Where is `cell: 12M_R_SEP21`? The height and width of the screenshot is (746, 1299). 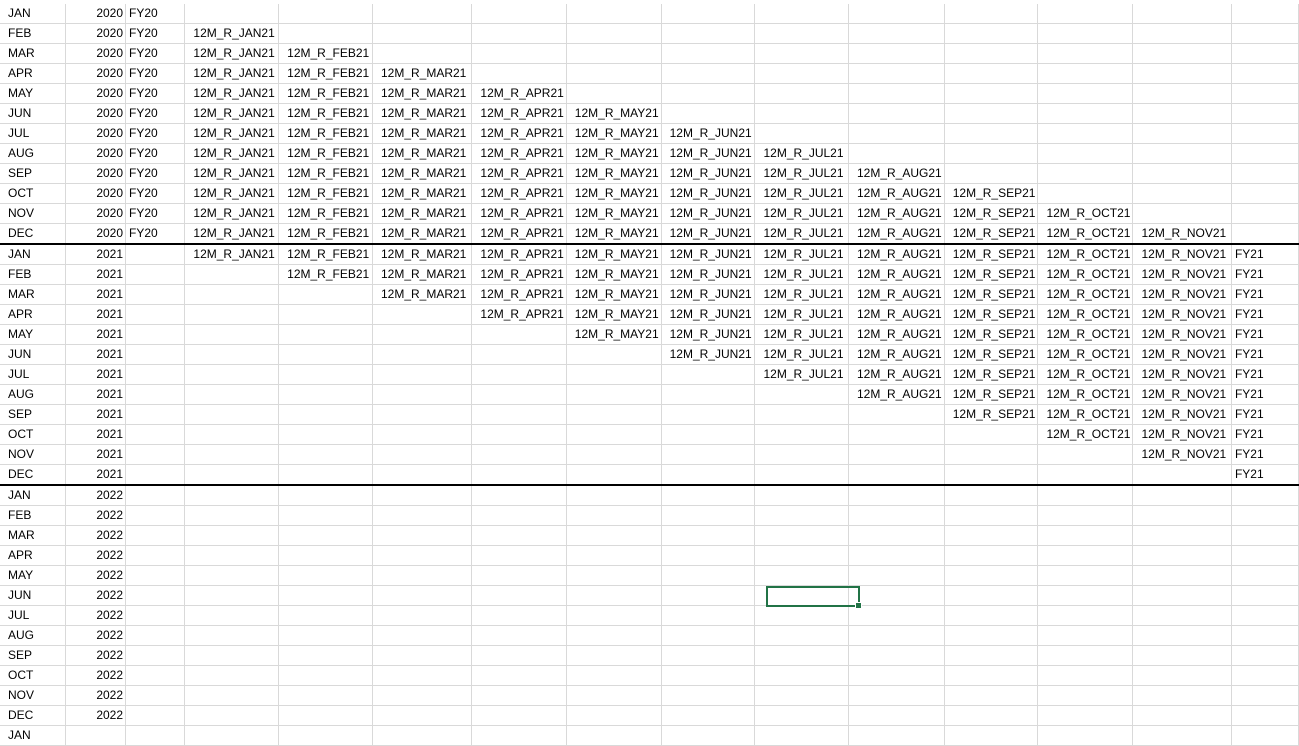
cell: 12M_R_SEP21 is located at coordinates (991, 354).